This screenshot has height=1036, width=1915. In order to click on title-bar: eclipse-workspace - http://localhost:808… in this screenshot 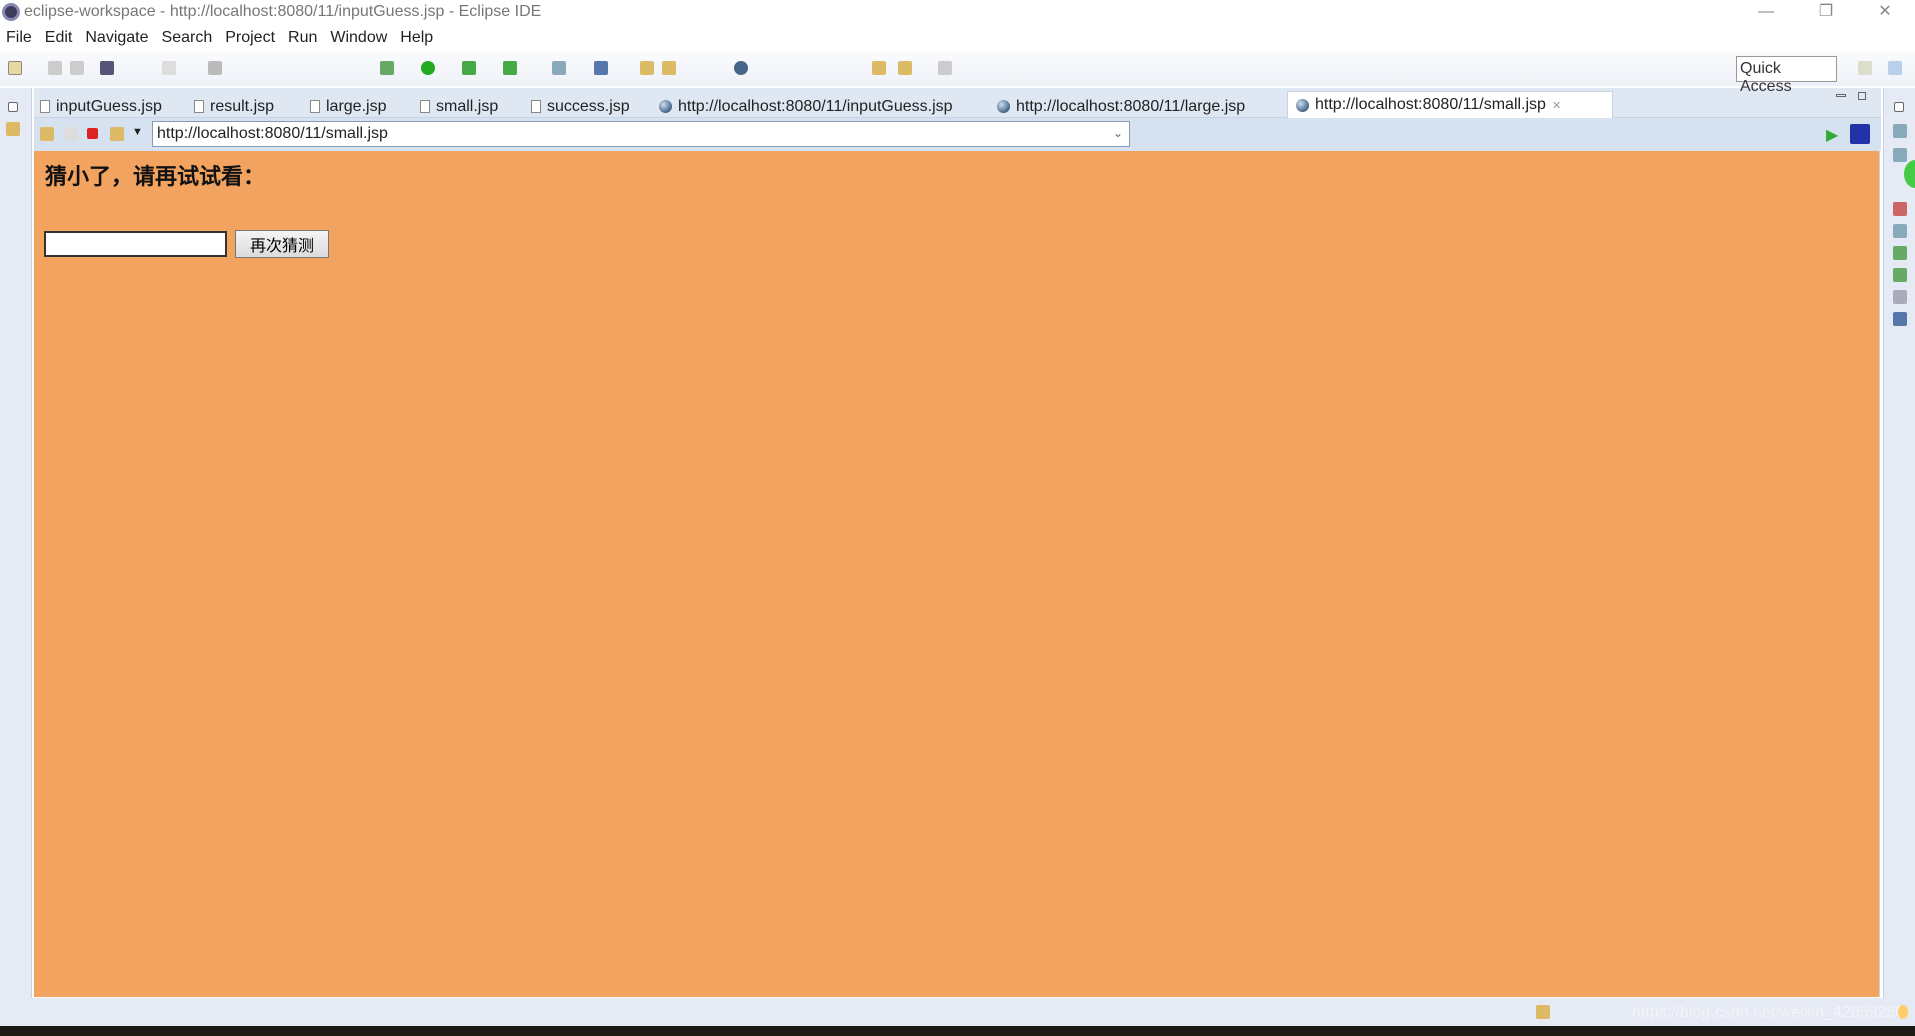, I will do `click(957, 13)`.